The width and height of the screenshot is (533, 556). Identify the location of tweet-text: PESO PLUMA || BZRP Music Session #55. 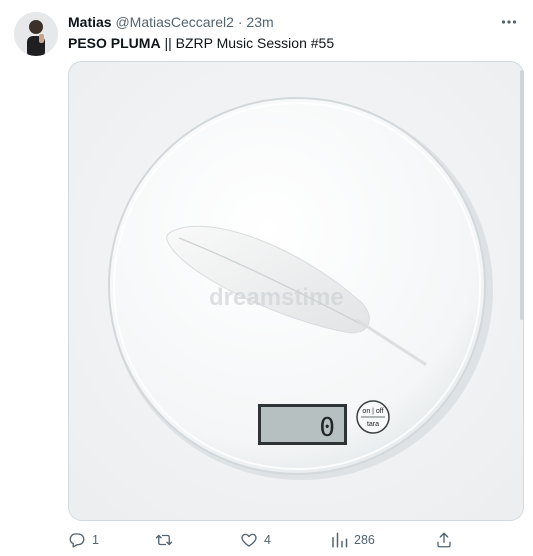
(201, 43).